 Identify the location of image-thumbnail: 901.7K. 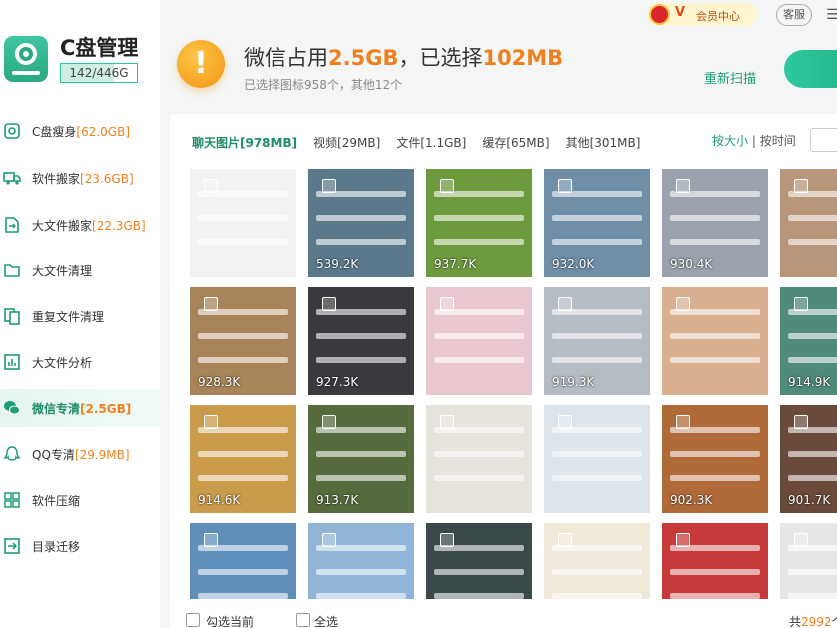
(808, 459).